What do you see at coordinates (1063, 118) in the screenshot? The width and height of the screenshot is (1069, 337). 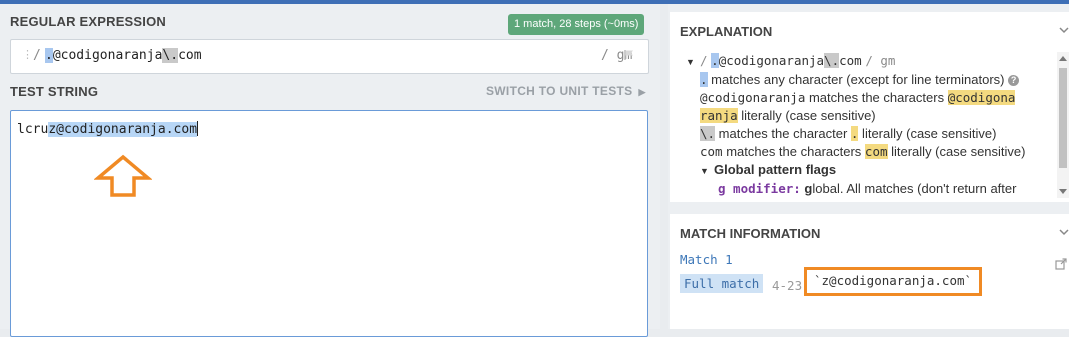 I see `scroll-thumb` at bounding box center [1063, 118].